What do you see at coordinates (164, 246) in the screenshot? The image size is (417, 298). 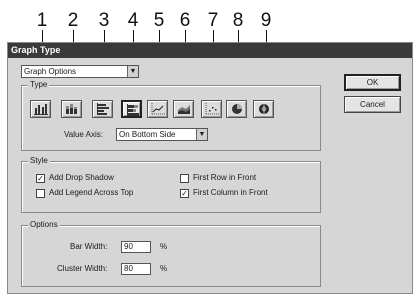 I see `bar-width-unit: %` at bounding box center [164, 246].